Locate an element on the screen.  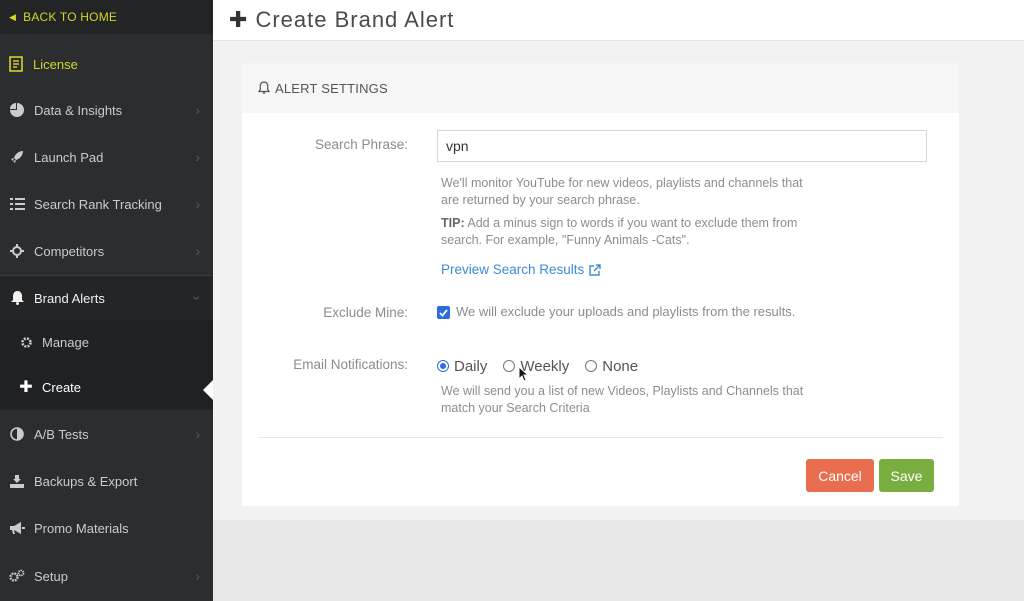
search-phrase-label: Search Phrase: is located at coordinates (361, 144).